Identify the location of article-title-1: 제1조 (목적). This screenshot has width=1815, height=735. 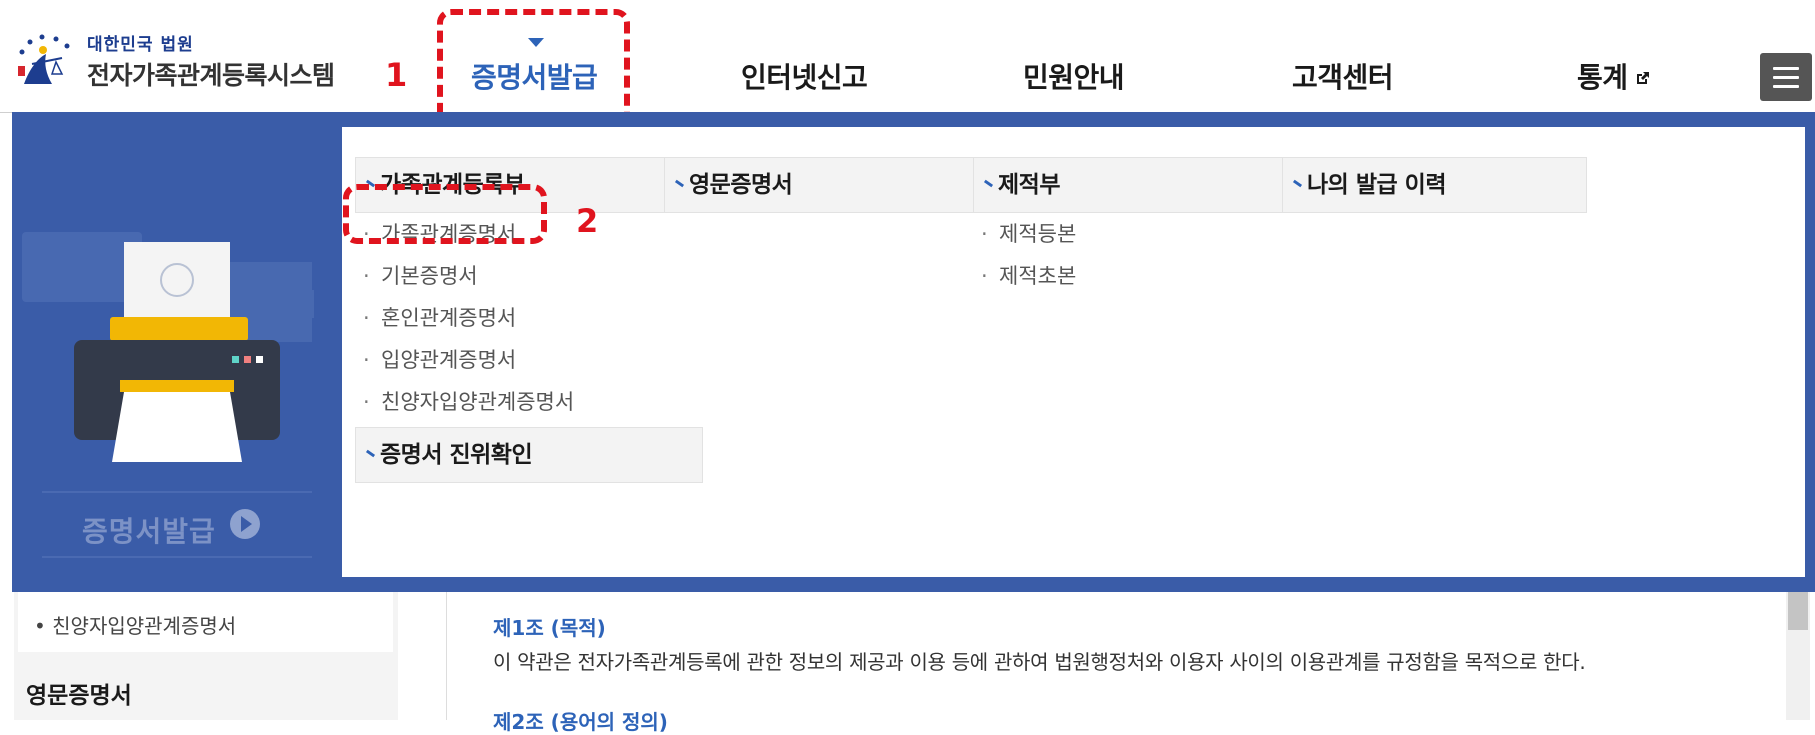
(549, 628).